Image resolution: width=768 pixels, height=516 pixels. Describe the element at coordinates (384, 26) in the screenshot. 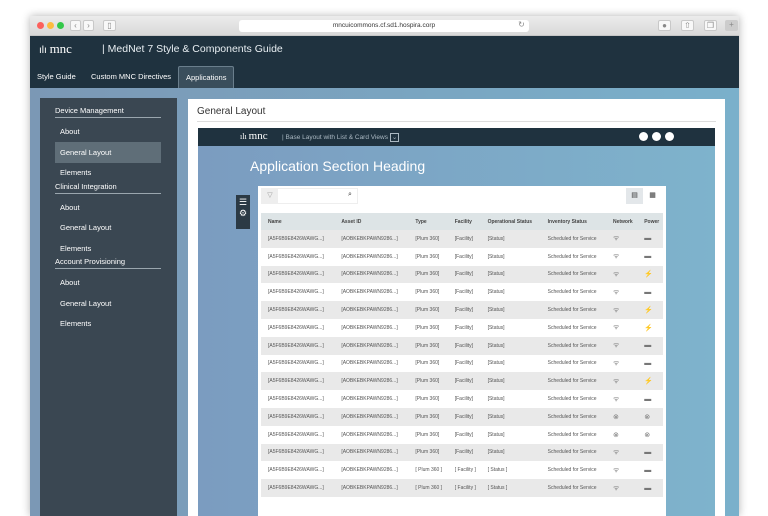

I see `address-bar: mncuicommons.cf.sd1.hospira.corp` at that location.